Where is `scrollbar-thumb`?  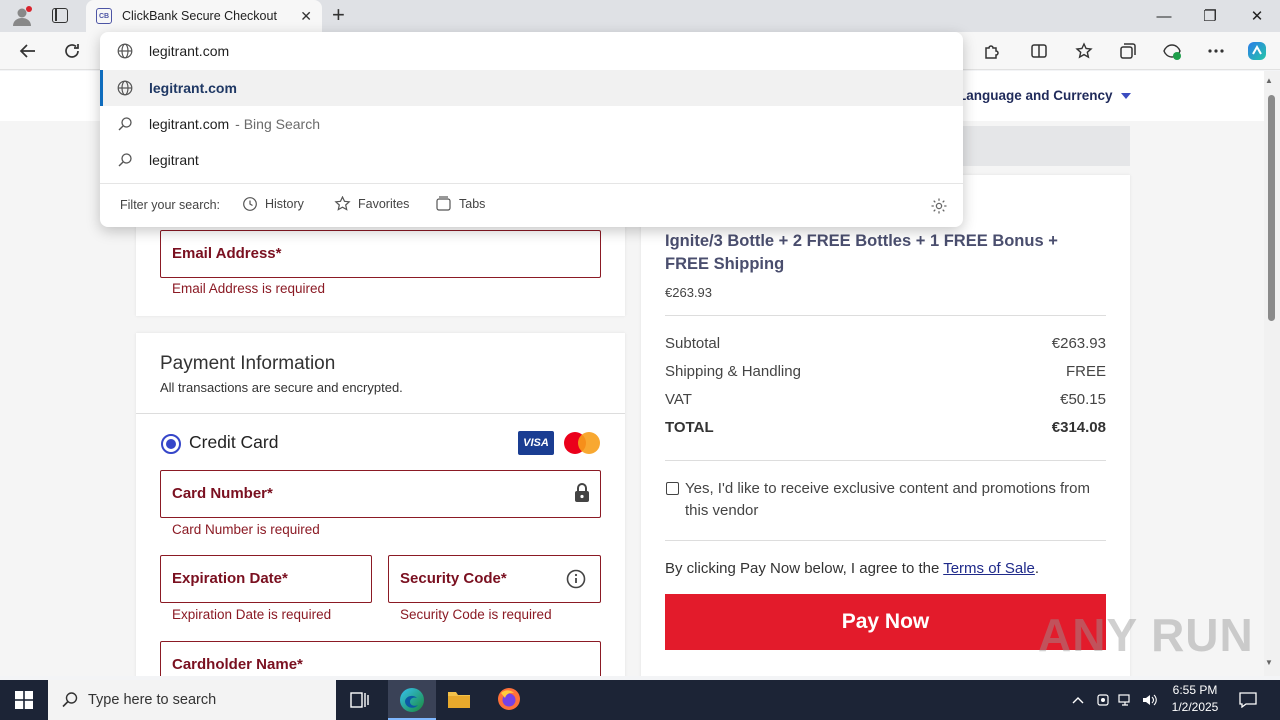 scrollbar-thumb is located at coordinates (1271, 208).